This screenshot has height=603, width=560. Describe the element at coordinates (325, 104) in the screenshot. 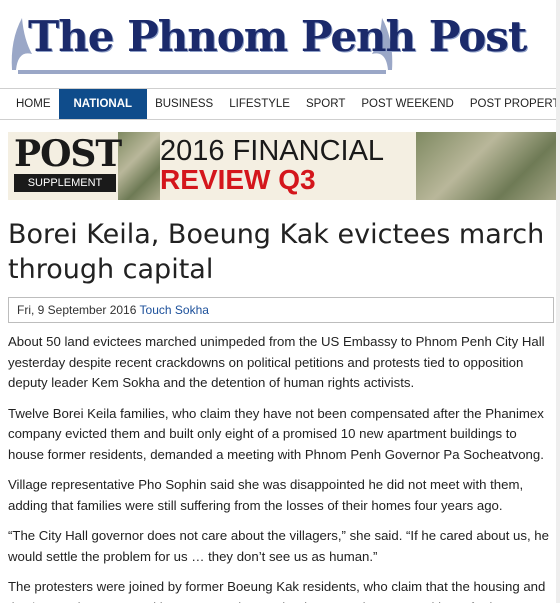

I see `nav-item-sport: SPORT` at that location.